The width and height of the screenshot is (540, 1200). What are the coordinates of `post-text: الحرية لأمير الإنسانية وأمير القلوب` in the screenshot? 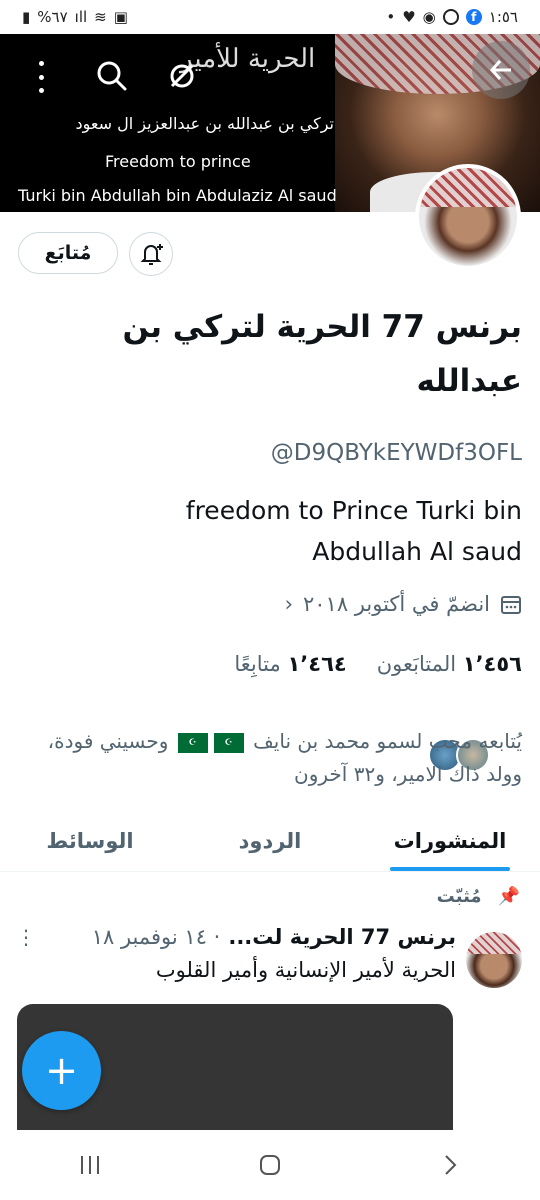 It's located at (305, 970).